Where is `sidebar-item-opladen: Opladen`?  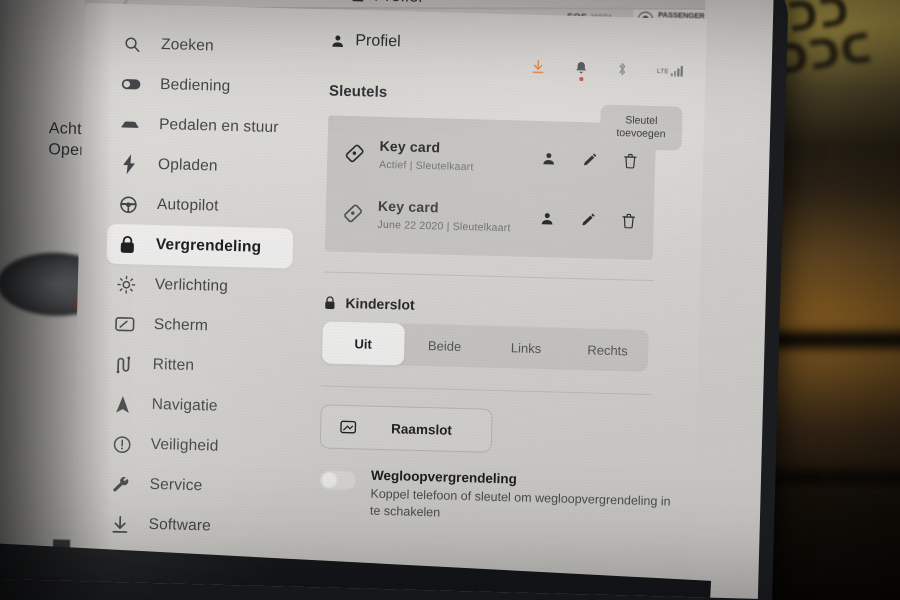 sidebar-item-opladen: Opladen is located at coordinates (201, 166).